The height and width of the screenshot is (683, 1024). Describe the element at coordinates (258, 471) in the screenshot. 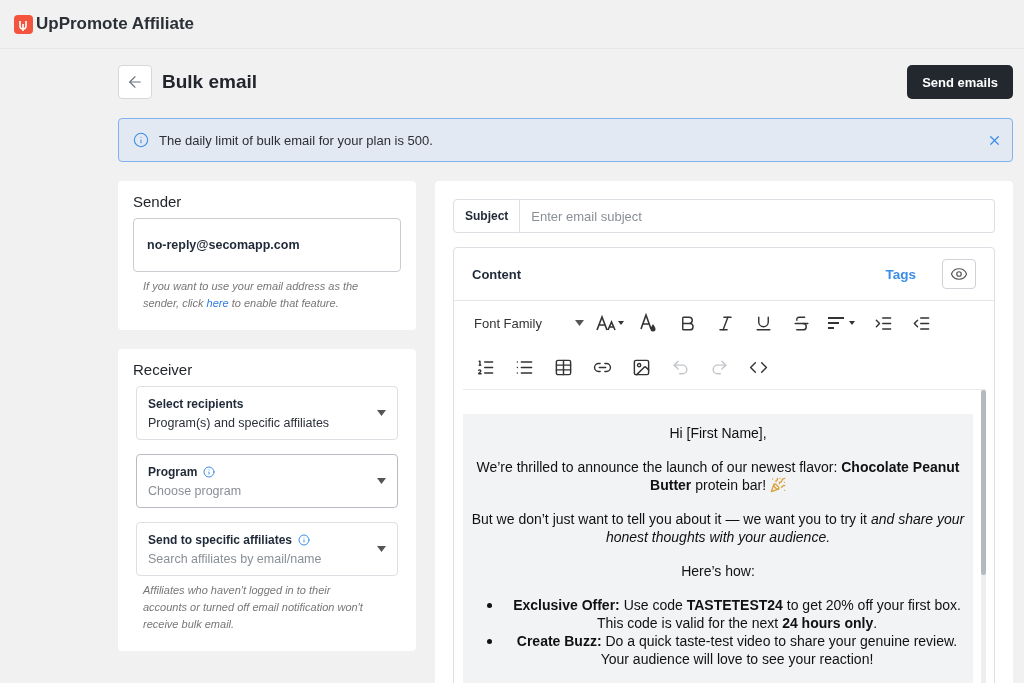

I see `select-label: Program` at that location.